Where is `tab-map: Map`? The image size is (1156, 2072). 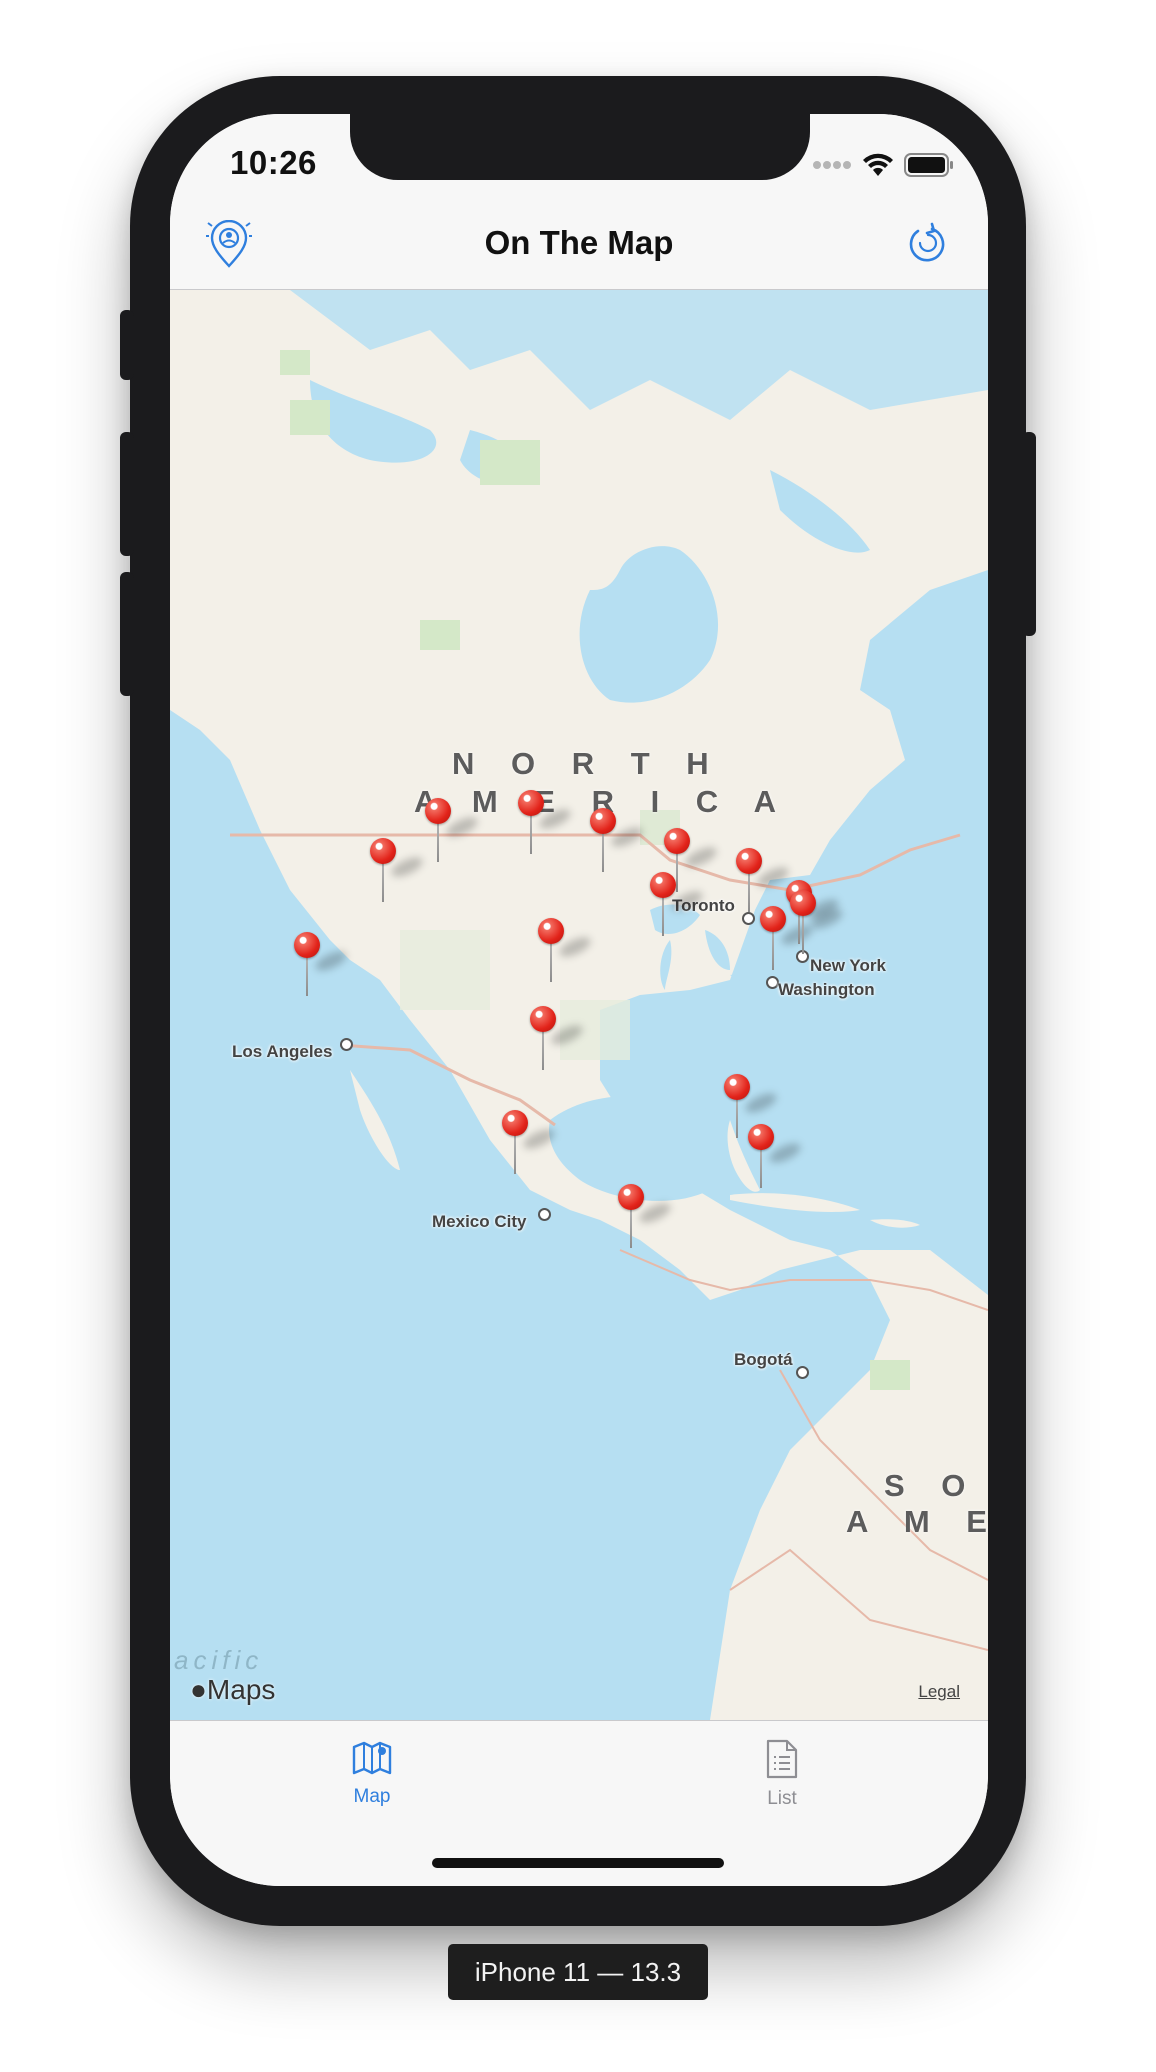
tab-map: Map is located at coordinates (372, 1773).